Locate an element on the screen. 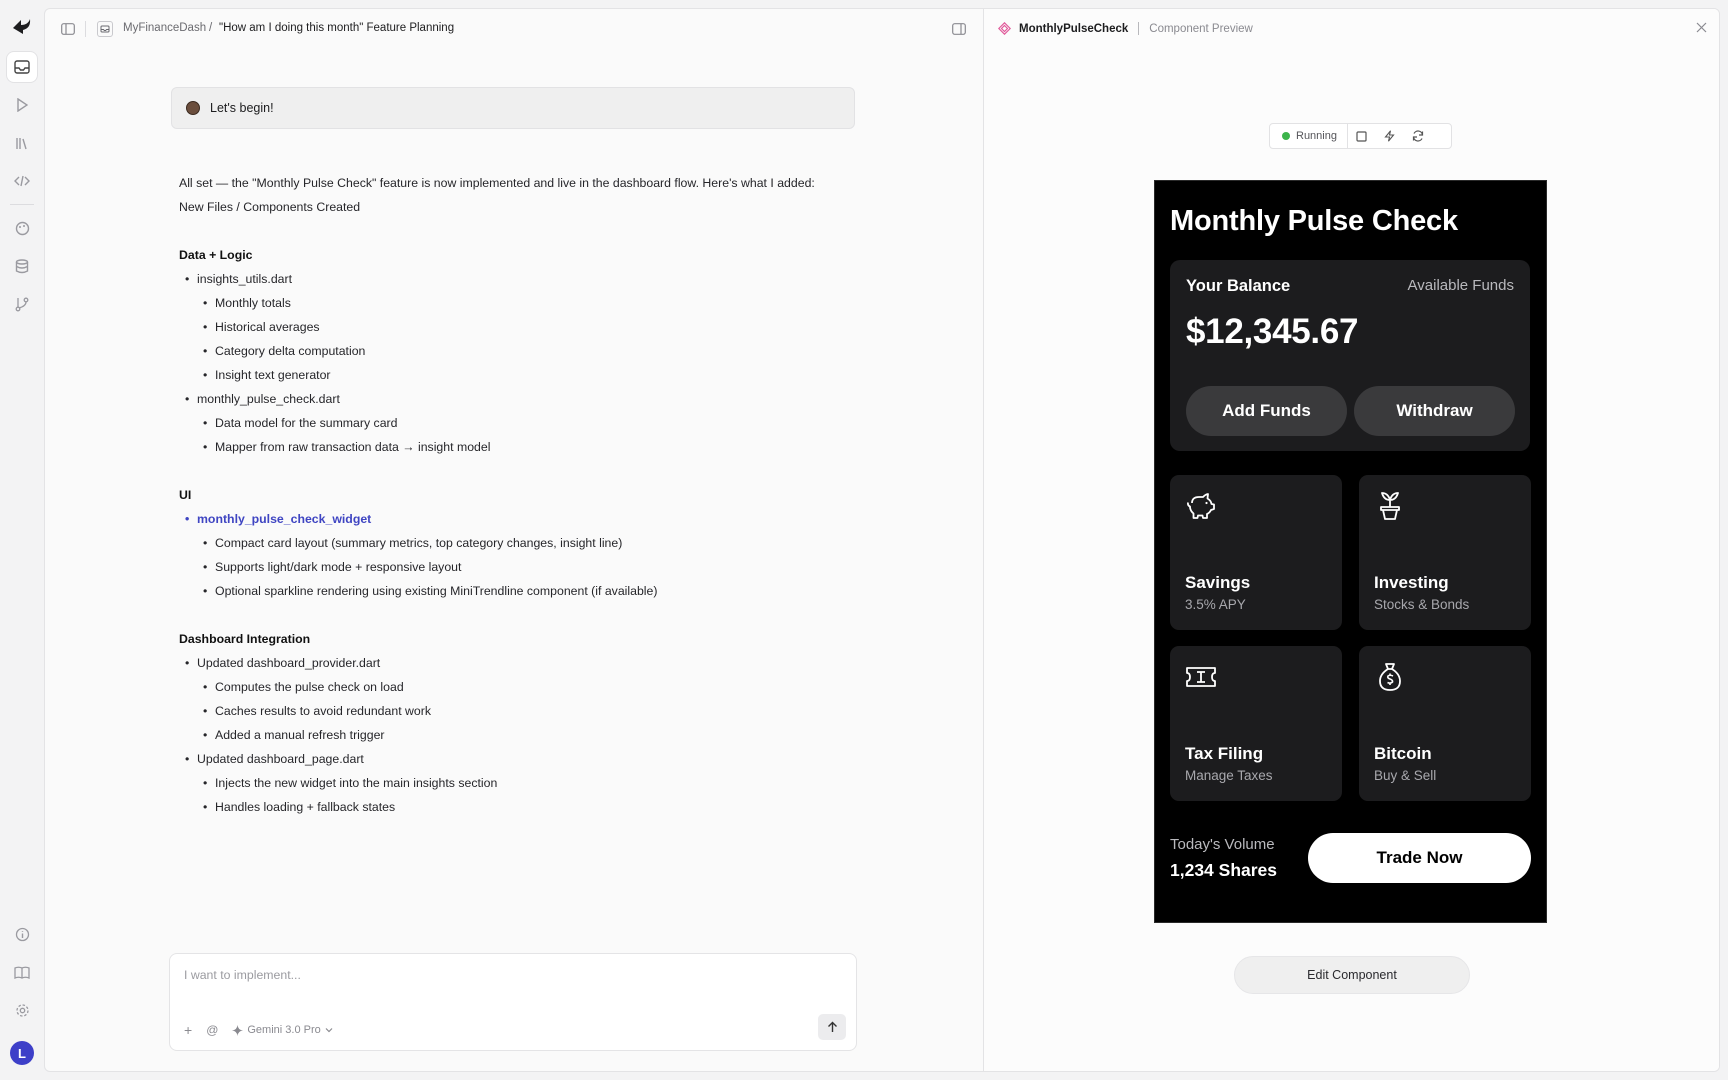 This screenshot has height=1080, width=1728. list-item: insights_utils.dart is located at coordinates (519, 279).